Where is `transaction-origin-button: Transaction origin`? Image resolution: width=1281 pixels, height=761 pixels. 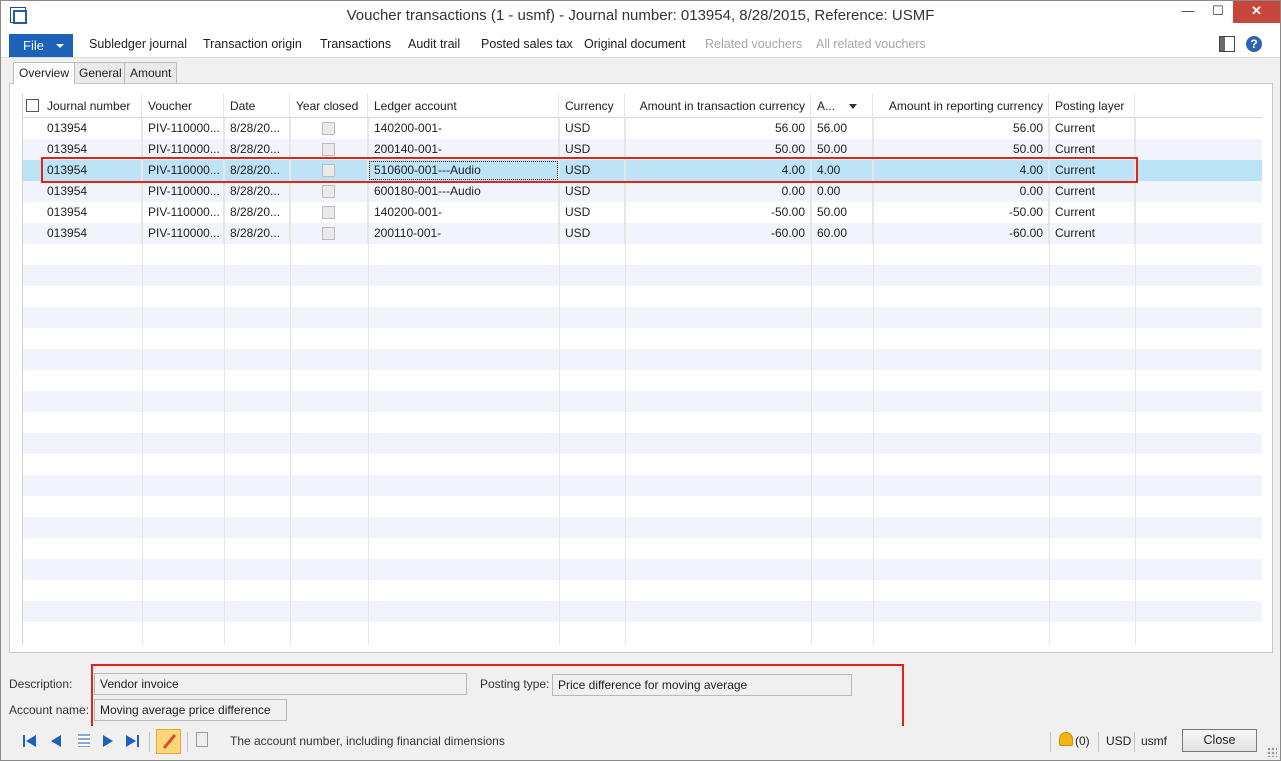
transaction-origin-button: Transaction origin is located at coordinates (252, 44).